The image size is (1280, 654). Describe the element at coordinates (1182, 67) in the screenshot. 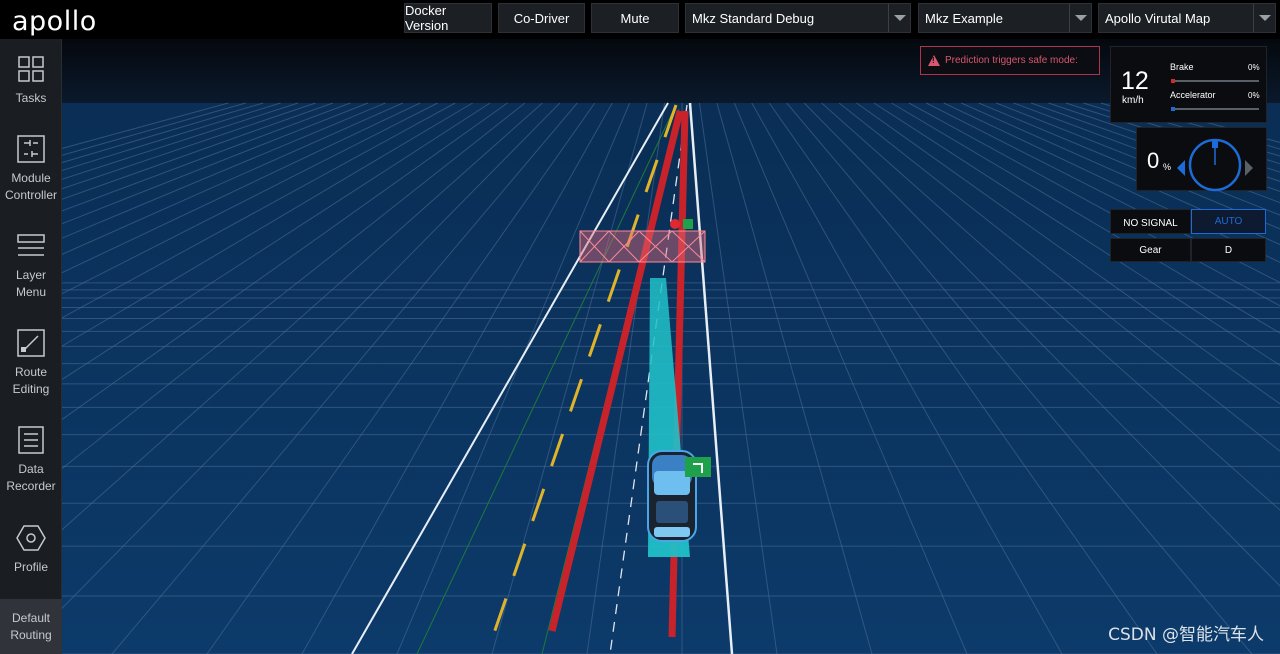

I see `brake-label: Brake` at that location.